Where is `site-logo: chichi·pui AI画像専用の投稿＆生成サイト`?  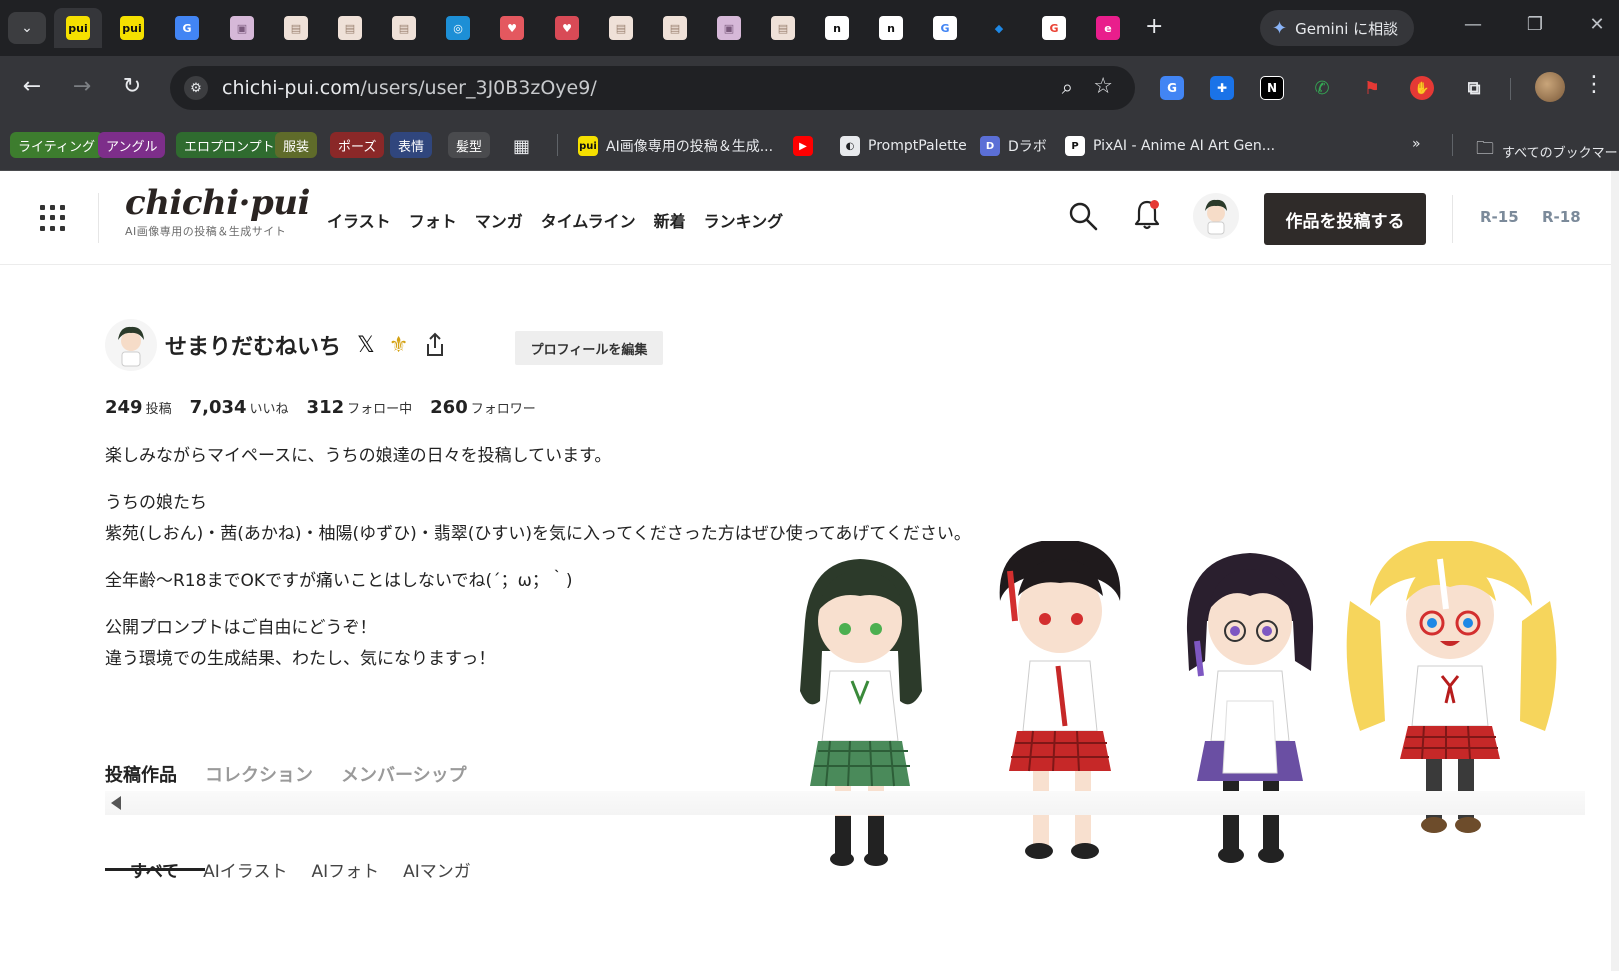
site-logo: chichi·pui AI画像専用の投稿＆生成サイト is located at coordinates (217, 211).